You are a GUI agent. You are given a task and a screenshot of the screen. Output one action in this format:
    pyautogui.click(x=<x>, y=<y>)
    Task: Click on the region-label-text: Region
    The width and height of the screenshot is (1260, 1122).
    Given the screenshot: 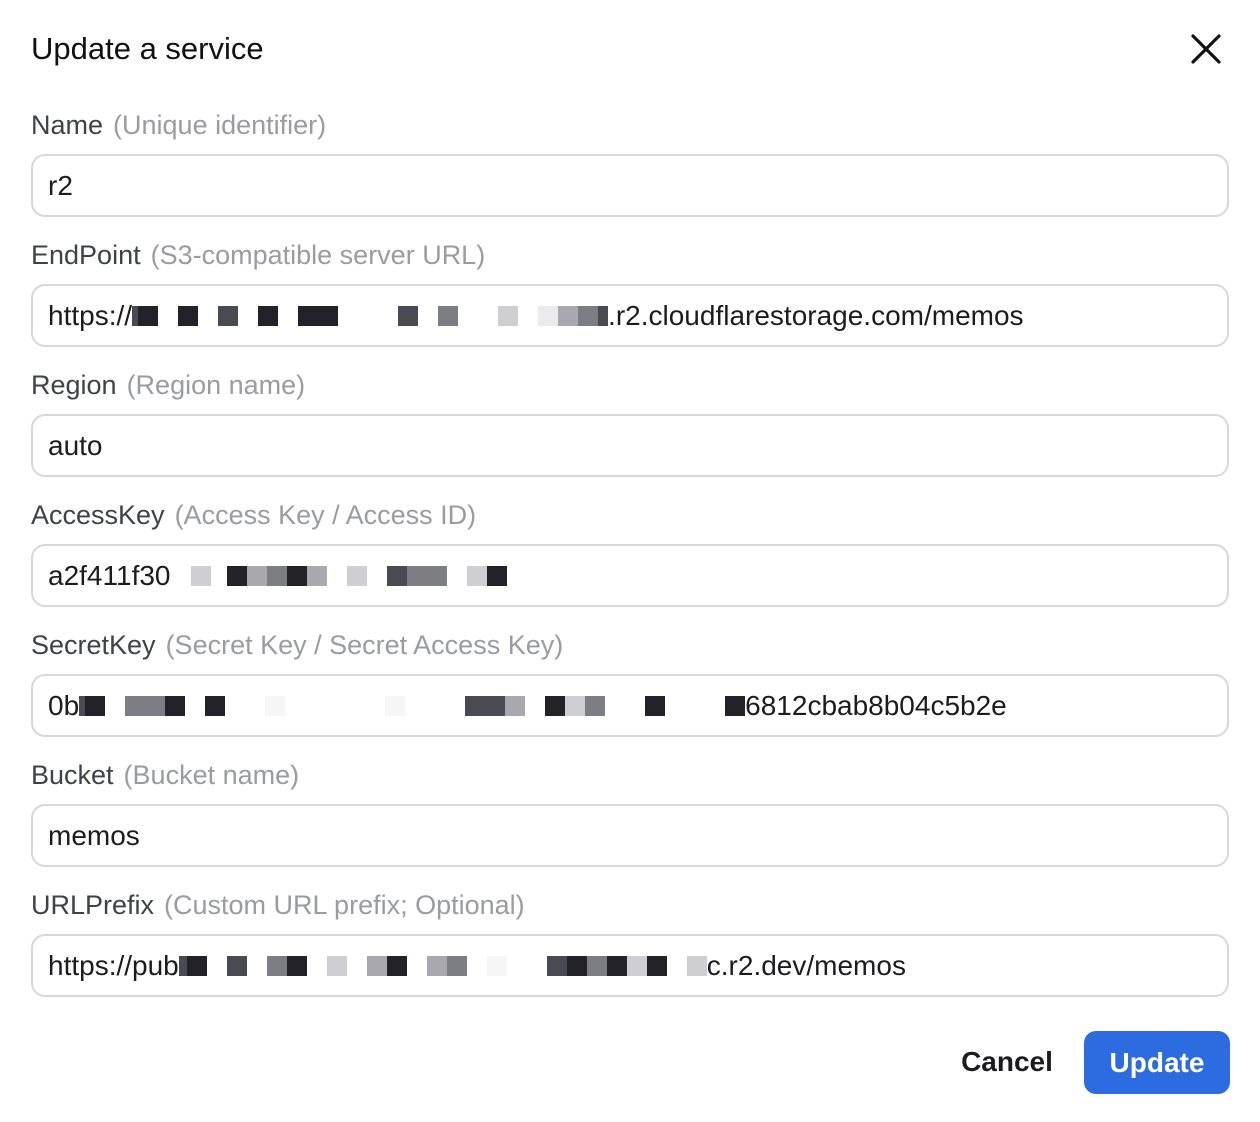 What is the action you would take?
    pyautogui.click(x=74, y=385)
    